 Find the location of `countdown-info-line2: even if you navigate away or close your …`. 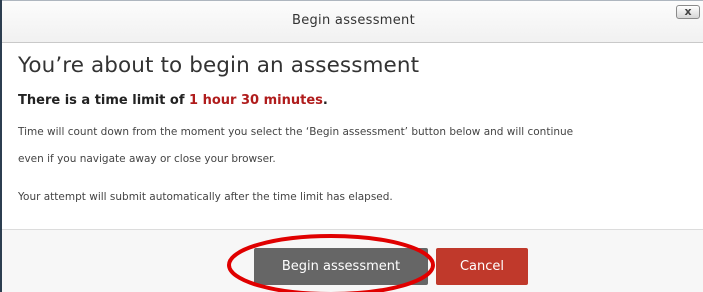

countdown-info-line2: even if you navigate away or close your … is located at coordinates (147, 159).